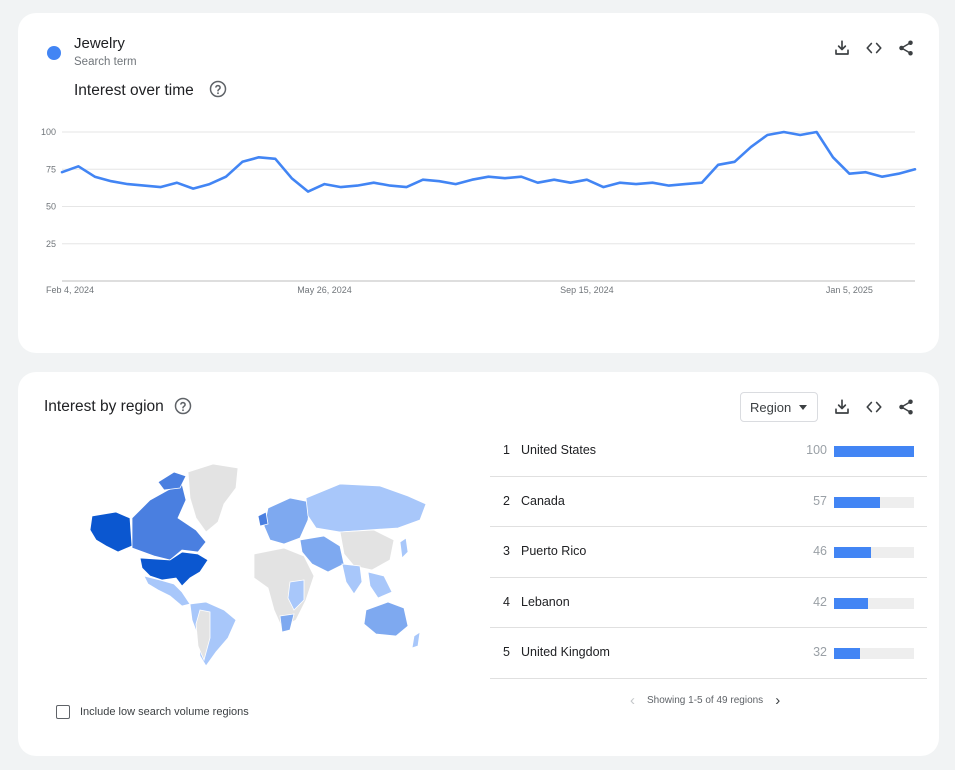 The width and height of the screenshot is (955, 770). What do you see at coordinates (820, 500) in the screenshot?
I see `region-value: 57` at bounding box center [820, 500].